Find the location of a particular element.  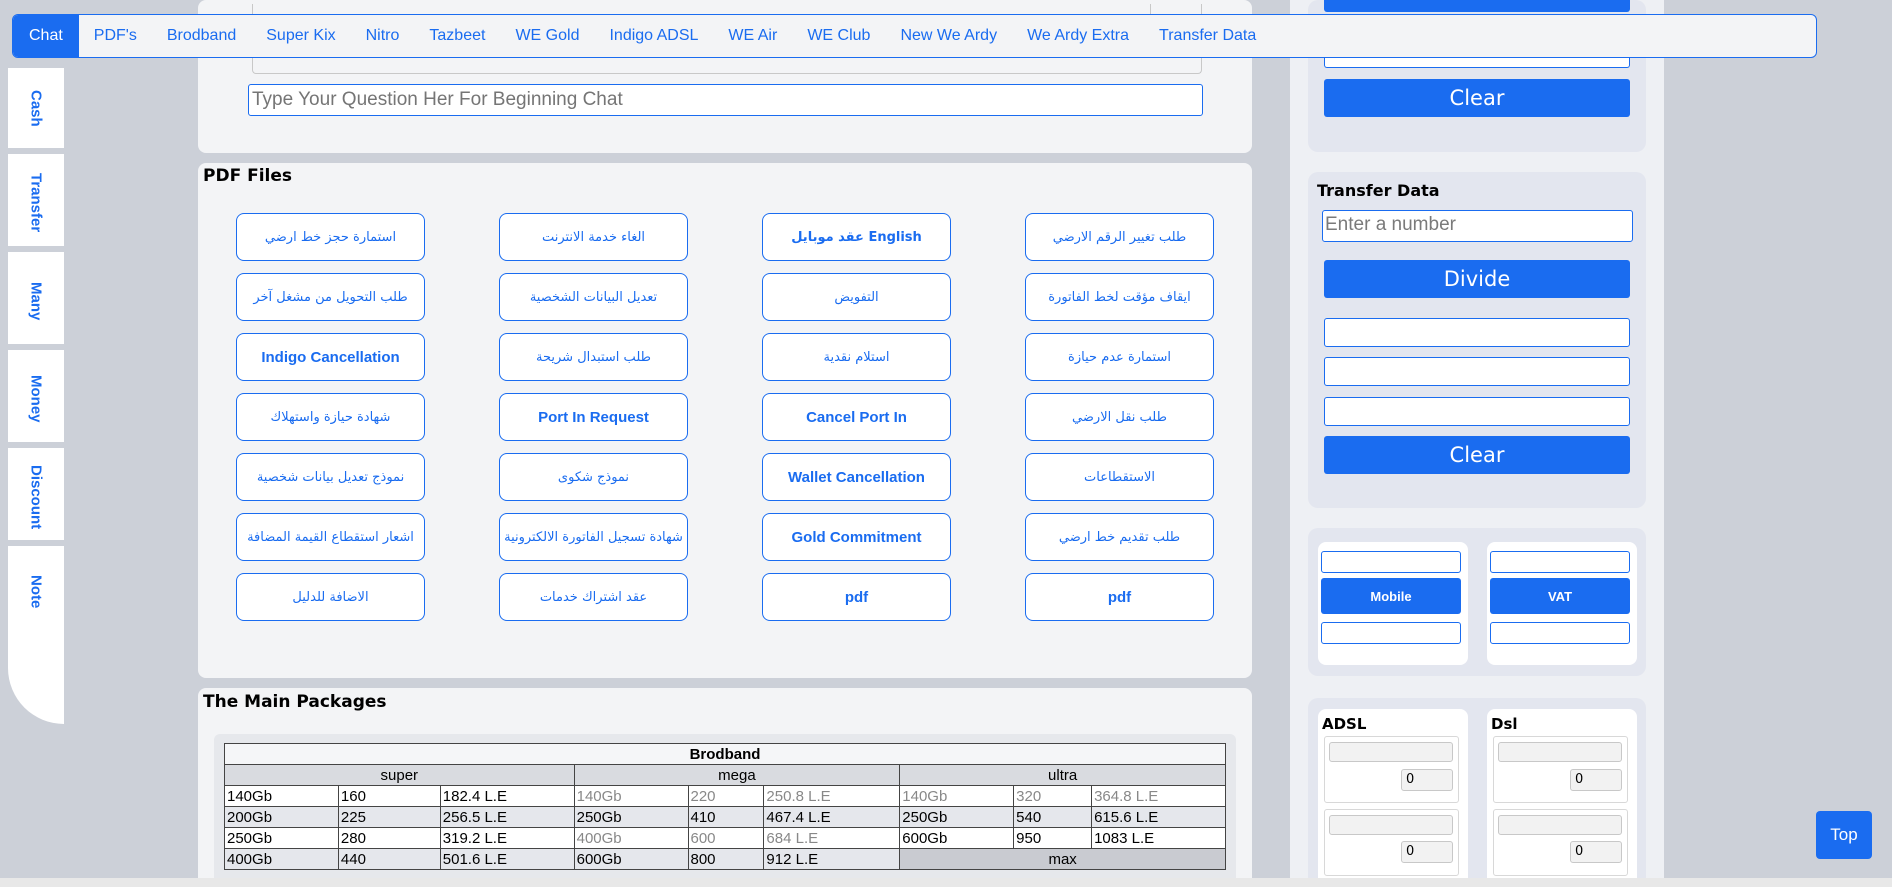

pdf-button: Port In Request is located at coordinates (593, 417).